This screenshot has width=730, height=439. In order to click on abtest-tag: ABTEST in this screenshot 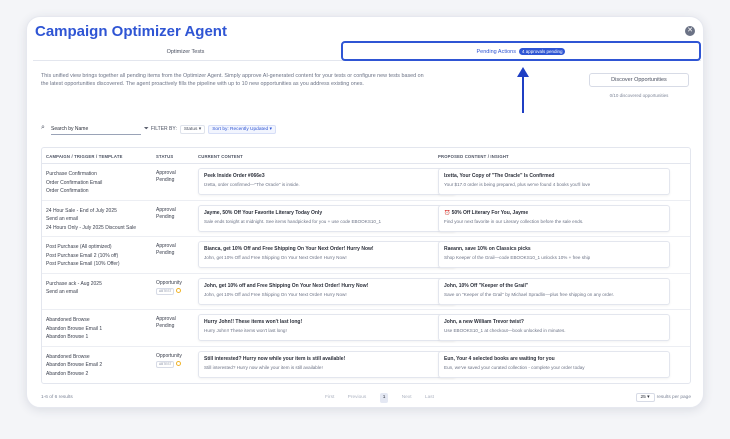, I will do `click(165, 291)`.